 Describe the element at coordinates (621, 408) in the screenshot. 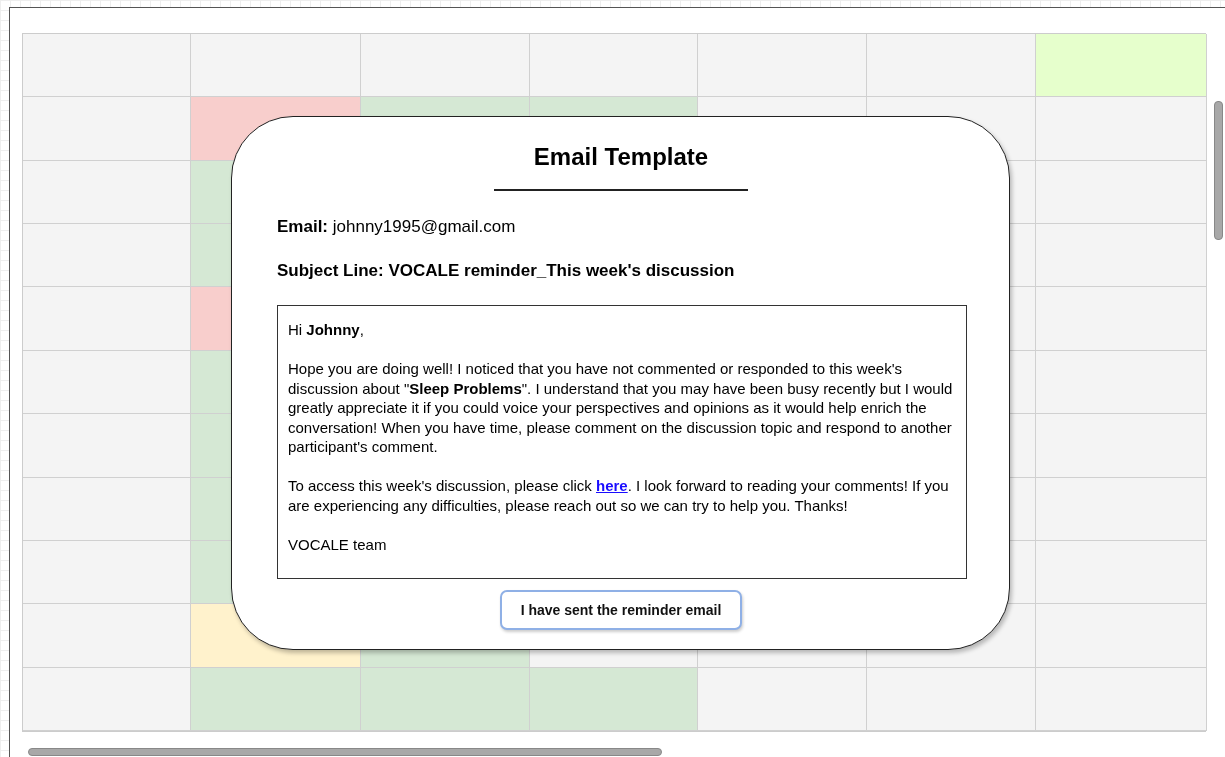

I see `message-paragraph: Hope you are doing well! I noticed that you have not commented or responded to this week's discussion about "Sleep Problems". I understand that you may have been busy recently but I would greatly appreciate it if you could voice your perspectives and opinions as it would help enrich the conversation! When you have time, please comment on the discussion topic and respond to another participant's comment.` at that location.